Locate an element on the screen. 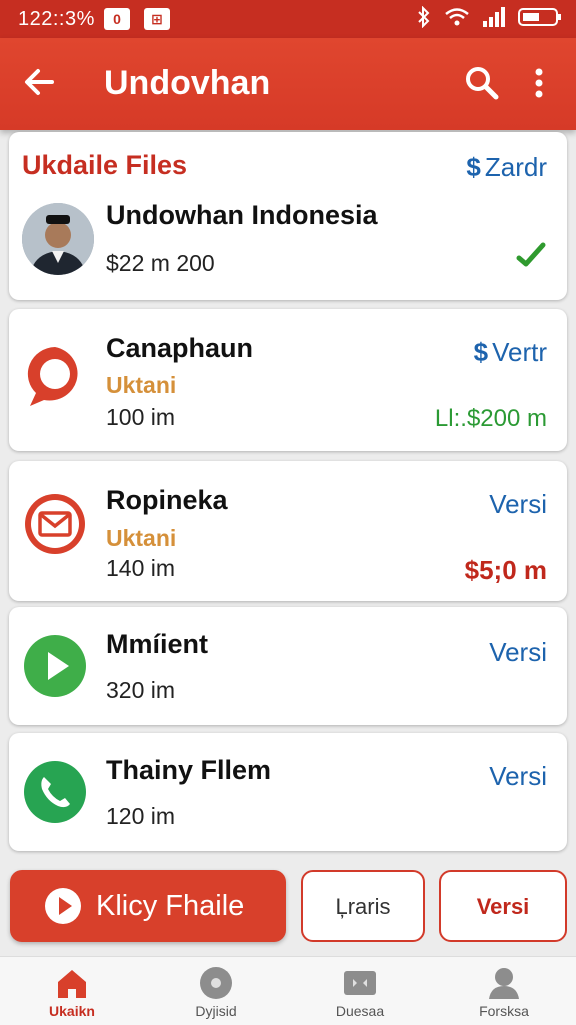  version-link: $ Vertr is located at coordinates (510, 352).